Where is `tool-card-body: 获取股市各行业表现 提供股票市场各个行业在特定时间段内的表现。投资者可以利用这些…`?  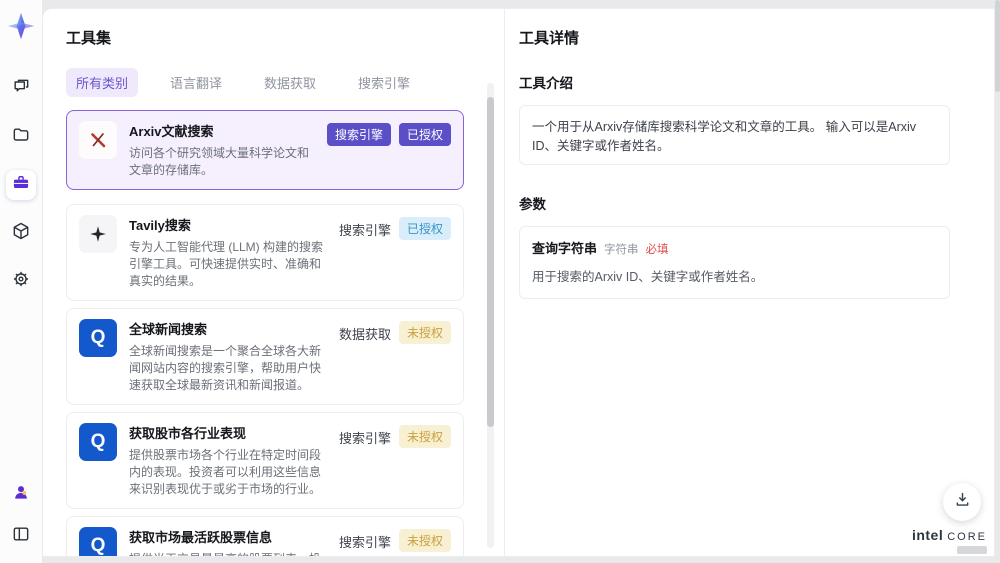 tool-card-body: 获取股市各行业表现 提供股票市场各个行业在特定时间段内的表现。投资者可以利用这些… is located at coordinates (228, 460).